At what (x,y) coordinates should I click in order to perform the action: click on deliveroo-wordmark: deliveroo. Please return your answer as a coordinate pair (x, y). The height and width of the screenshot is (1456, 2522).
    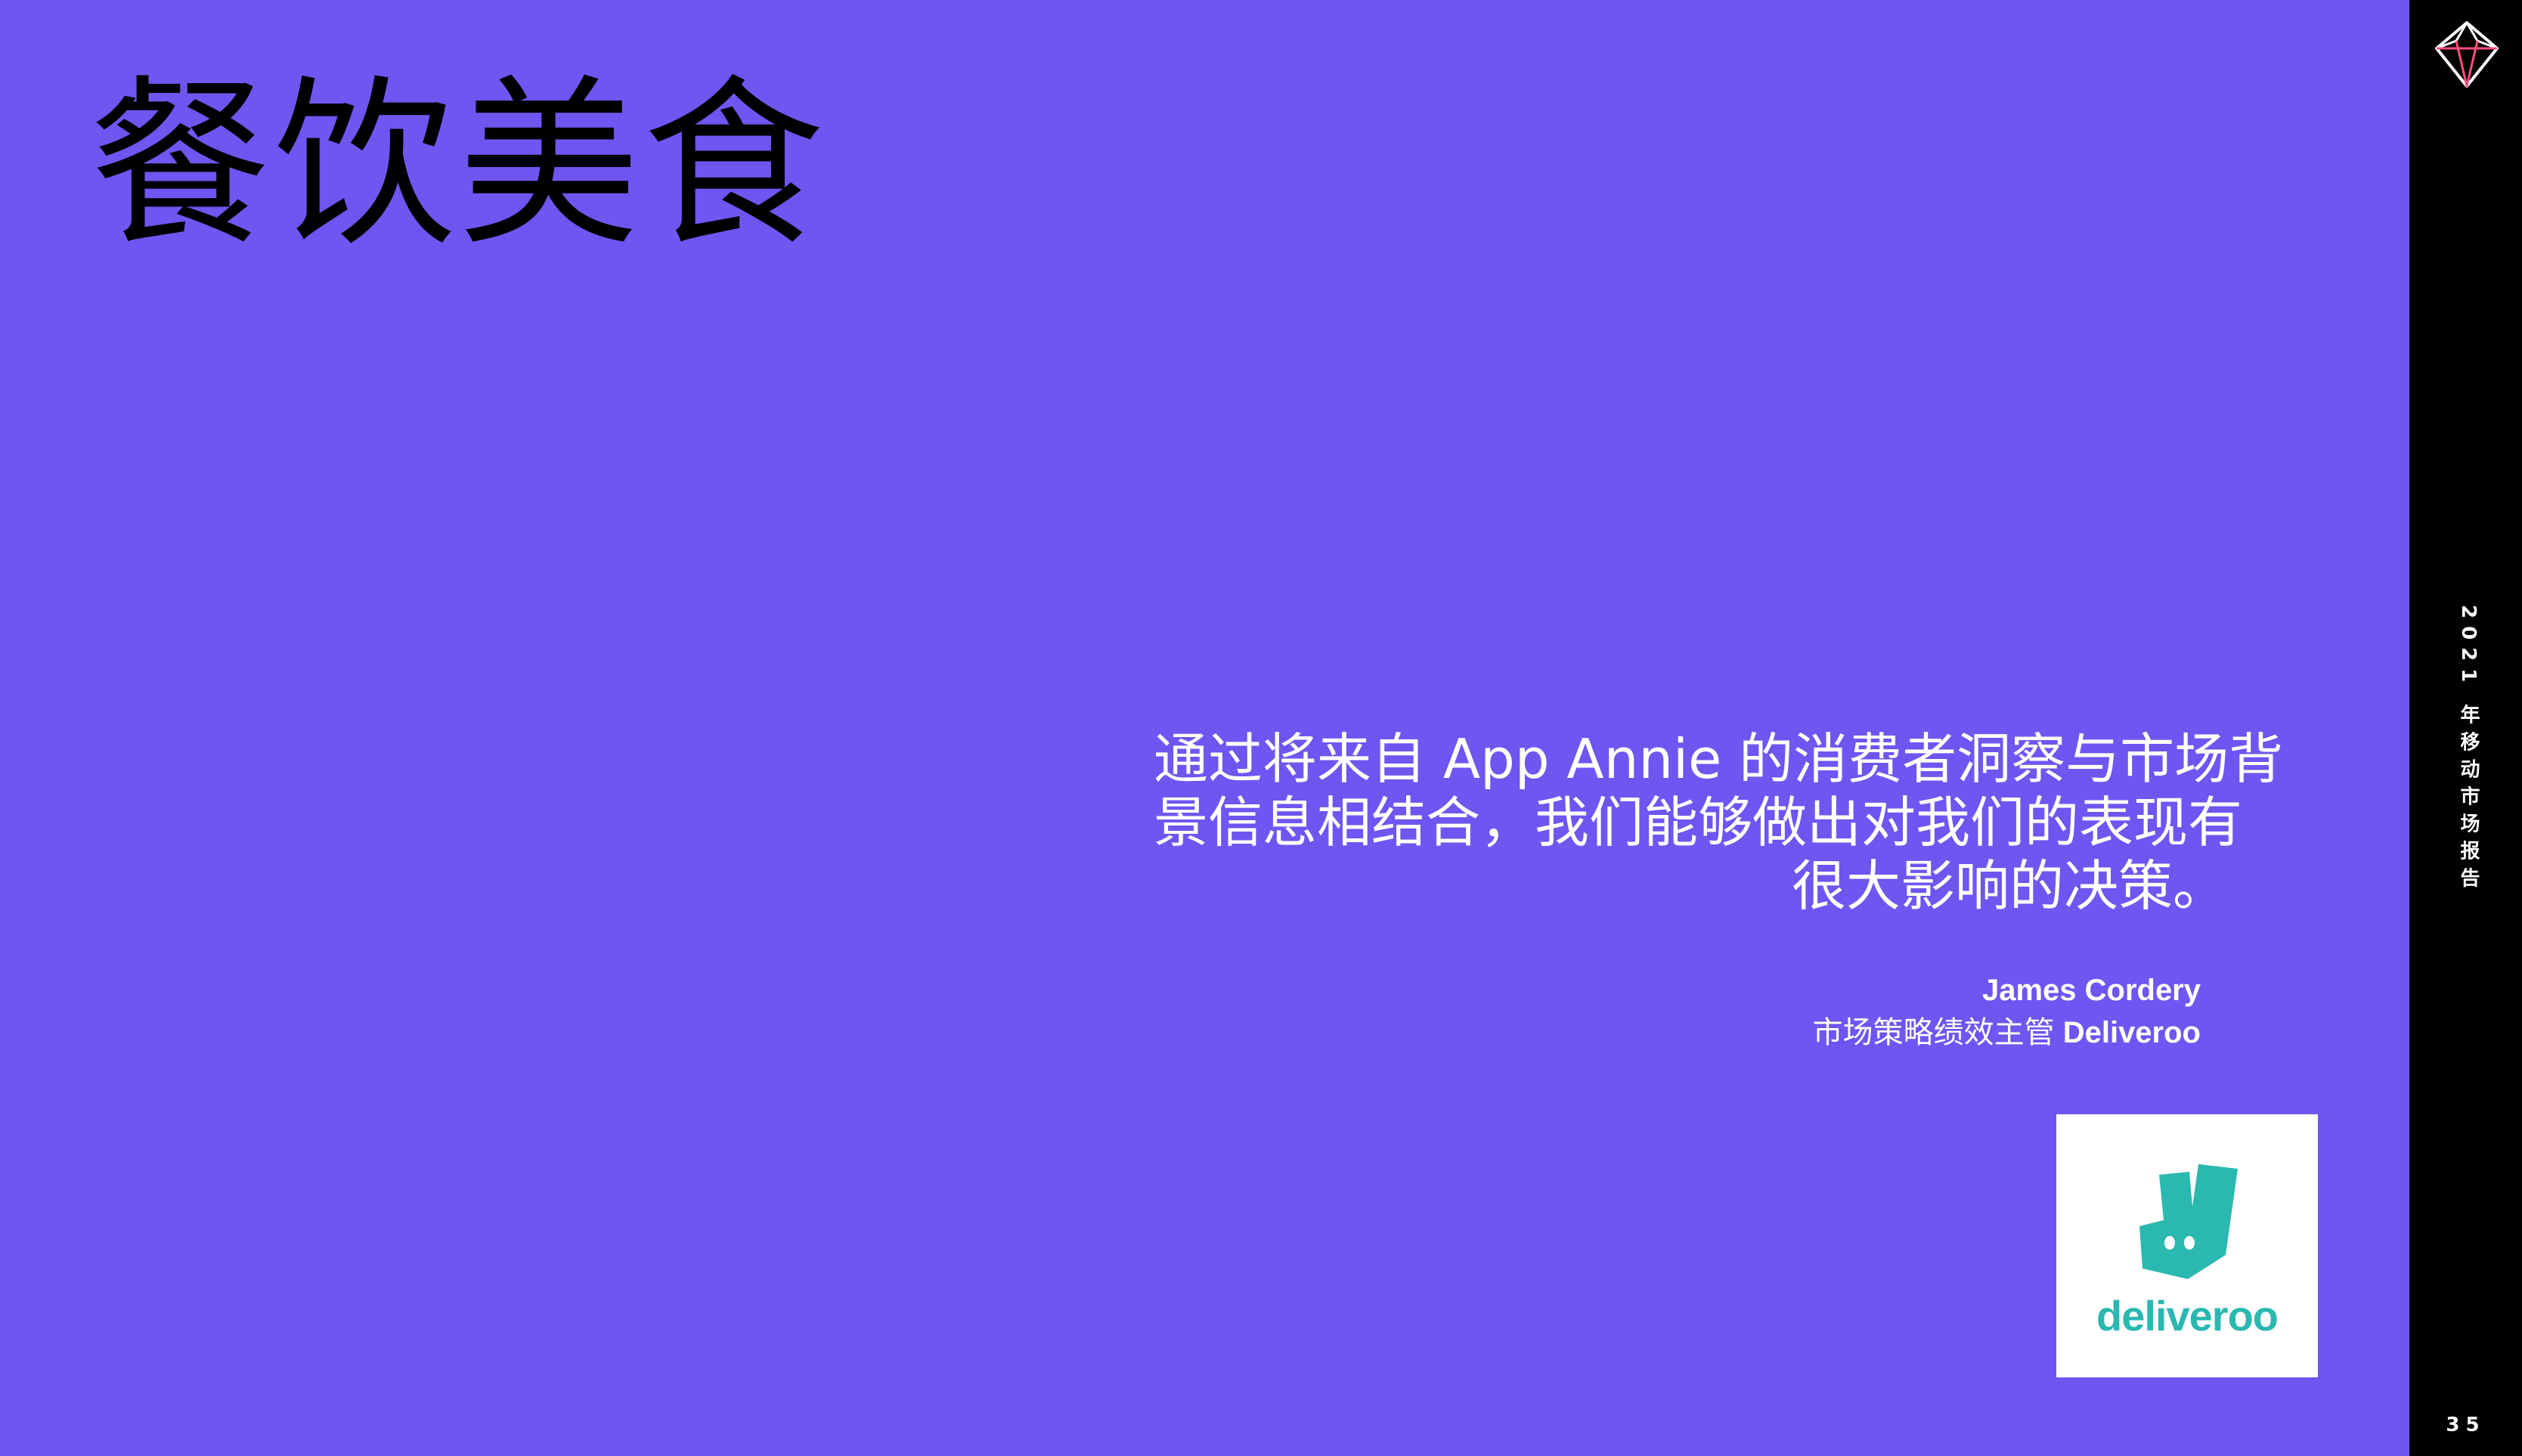
    Looking at the image, I should click on (2187, 1316).